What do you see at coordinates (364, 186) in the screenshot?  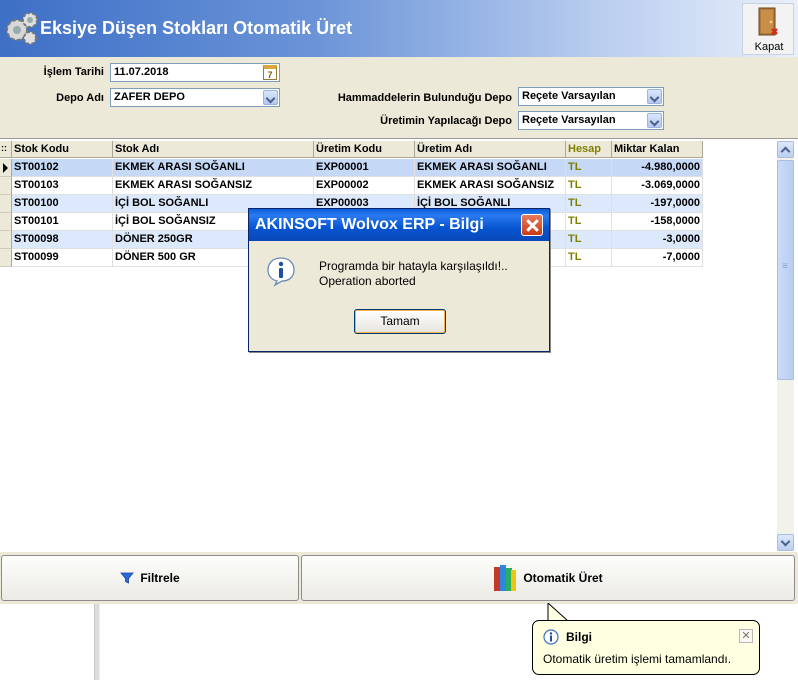 I see `cell-uretim-kodu: EXP00002` at bounding box center [364, 186].